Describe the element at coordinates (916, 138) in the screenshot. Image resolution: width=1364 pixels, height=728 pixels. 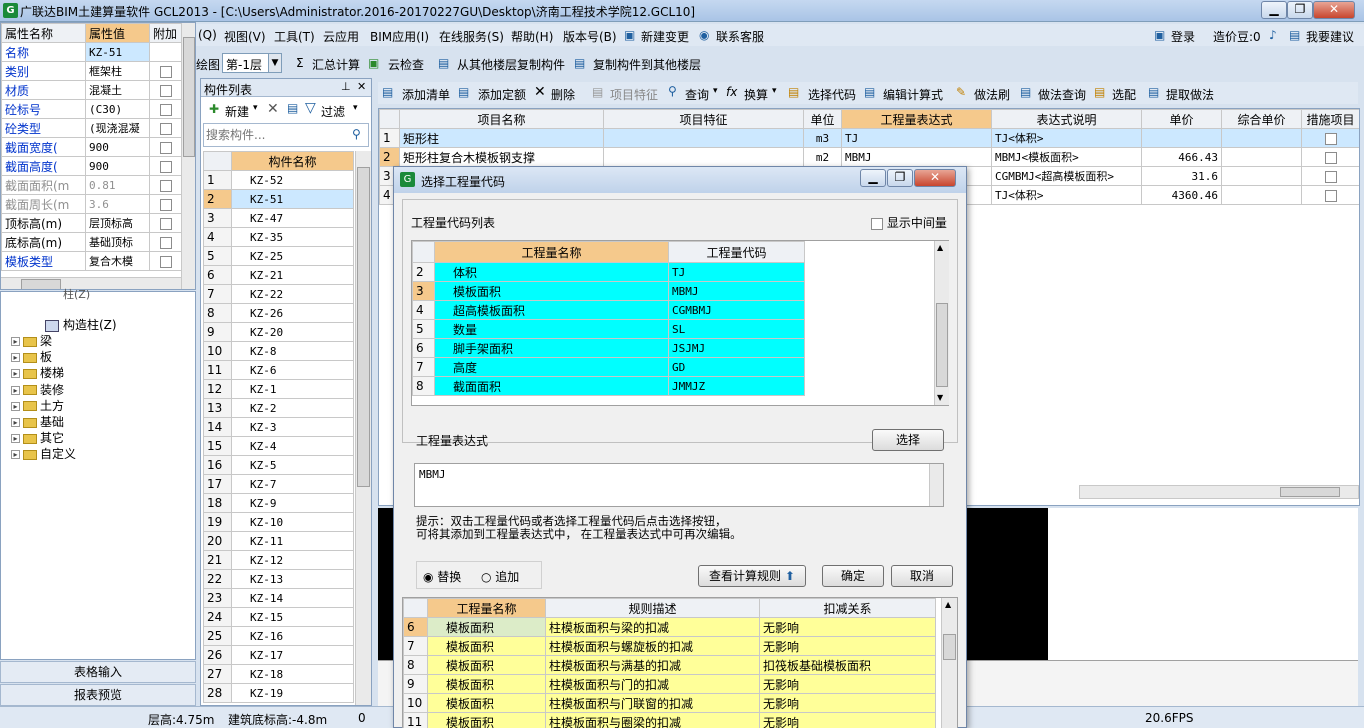
I see `quota-expr: TJ` at that location.